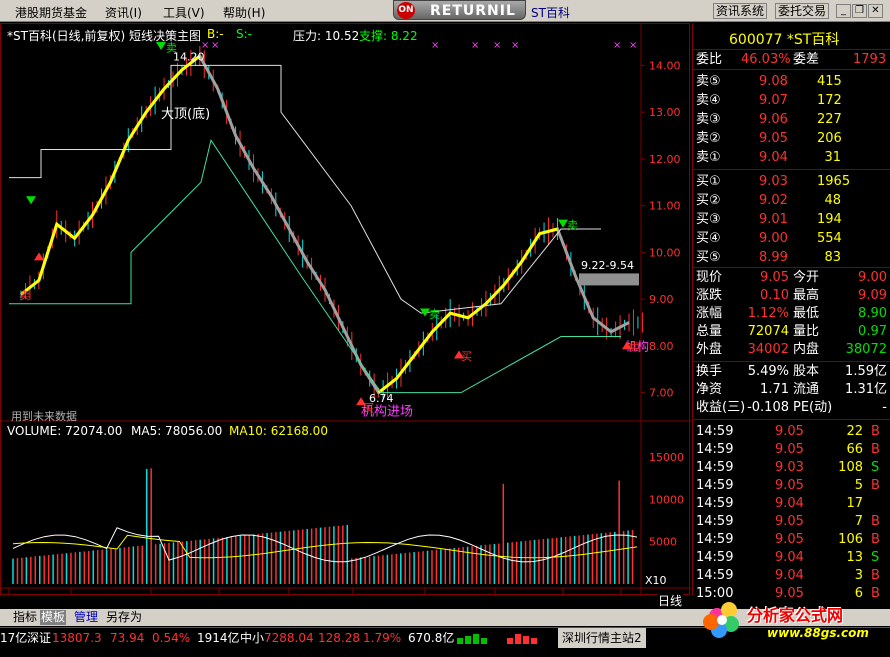  What do you see at coordinates (806, 295) in the screenshot?
I see `stat-label: 最高` at bounding box center [806, 295].